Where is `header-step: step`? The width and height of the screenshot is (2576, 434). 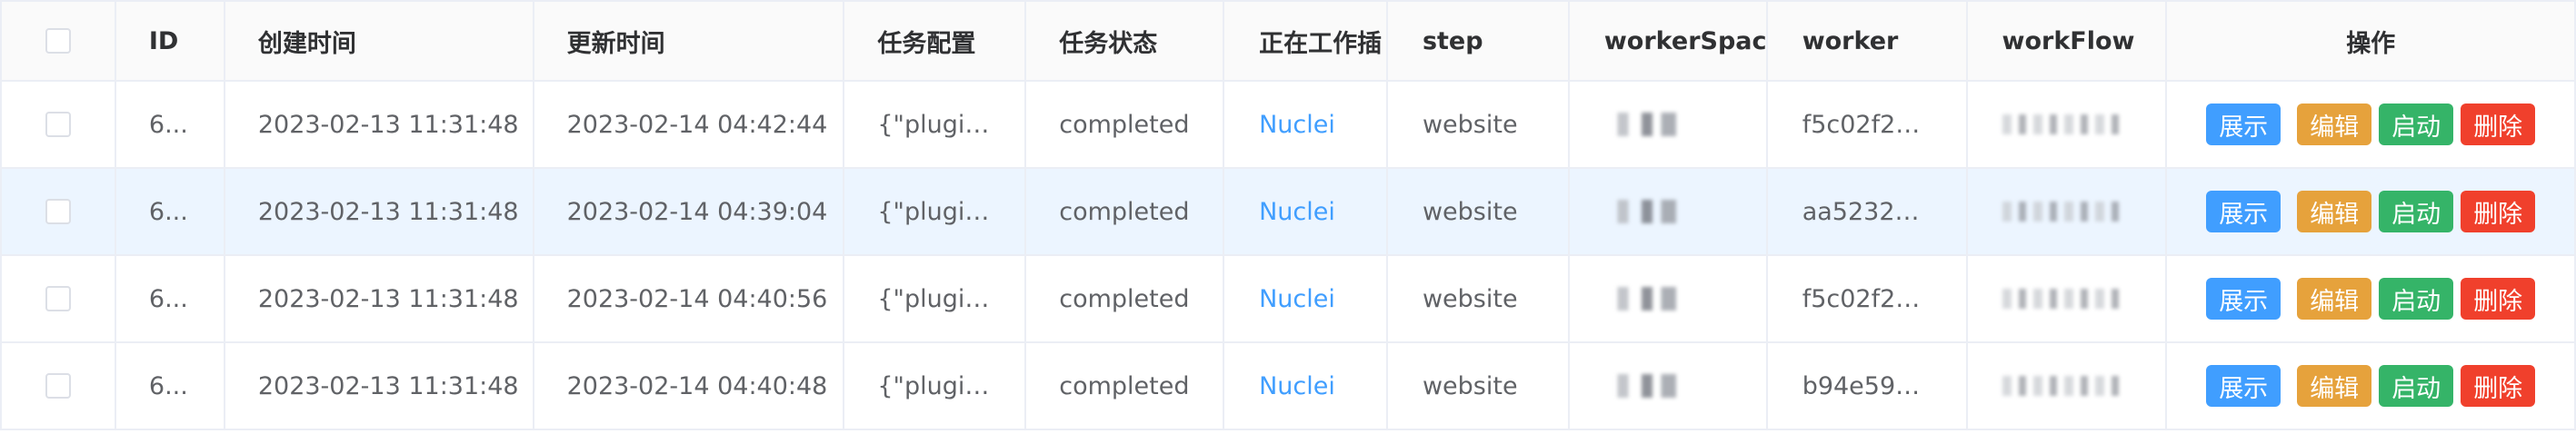 header-step: step is located at coordinates (1478, 42).